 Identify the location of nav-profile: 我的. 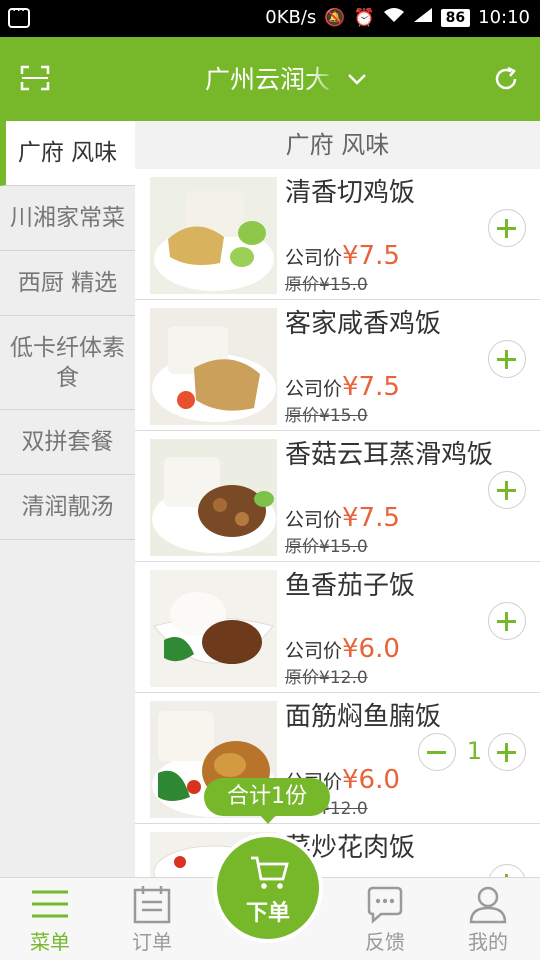
(488, 919).